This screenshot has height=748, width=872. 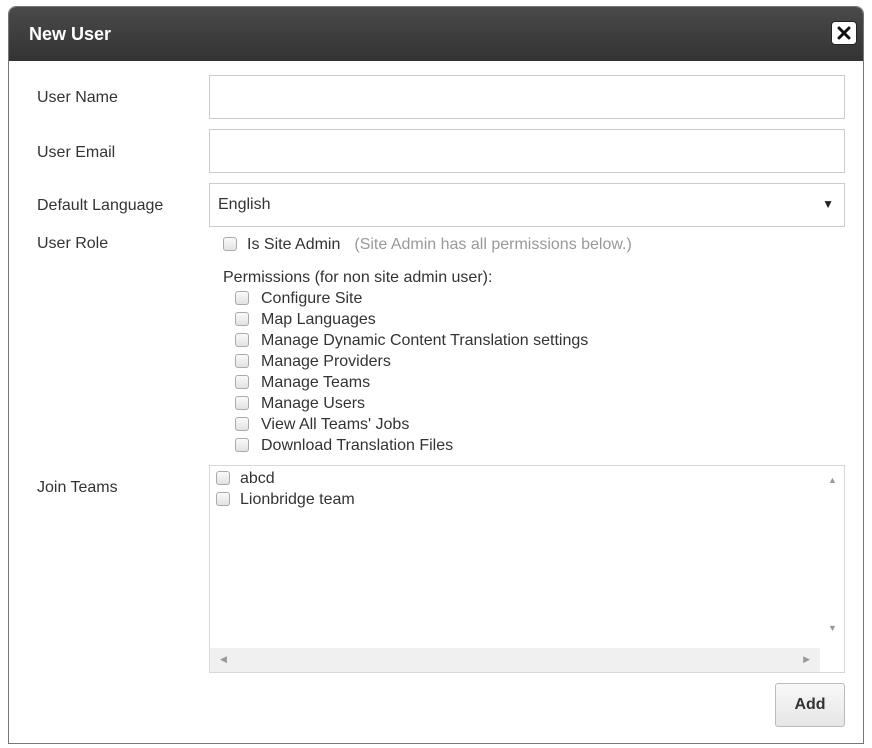 I want to click on permissions-heading: Permissions (for non site admin user):, so click(x=358, y=277).